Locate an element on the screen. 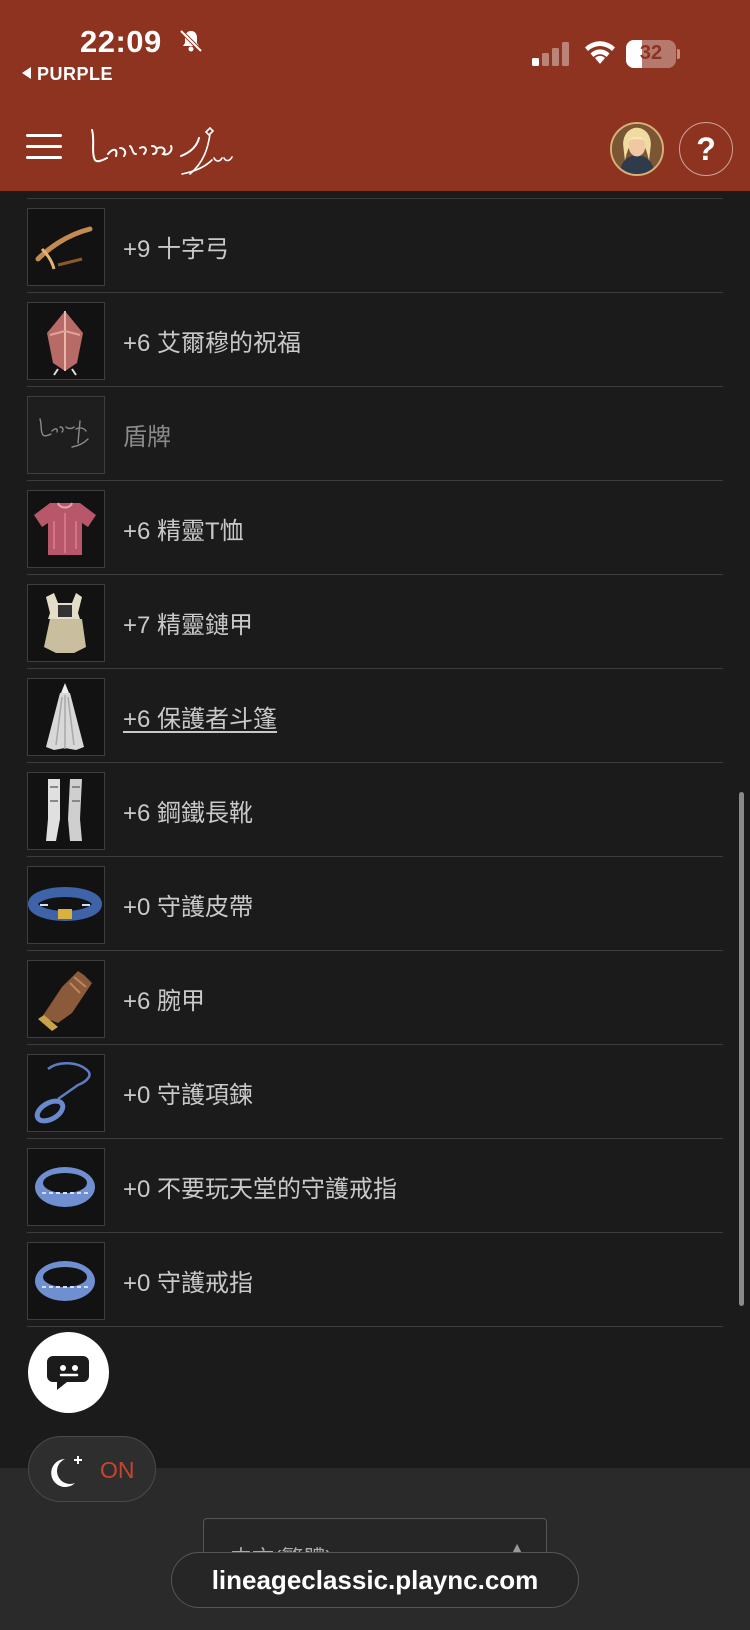  equipment-row-ring-right: +0 守護戒指 is located at coordinates (375, 1280).